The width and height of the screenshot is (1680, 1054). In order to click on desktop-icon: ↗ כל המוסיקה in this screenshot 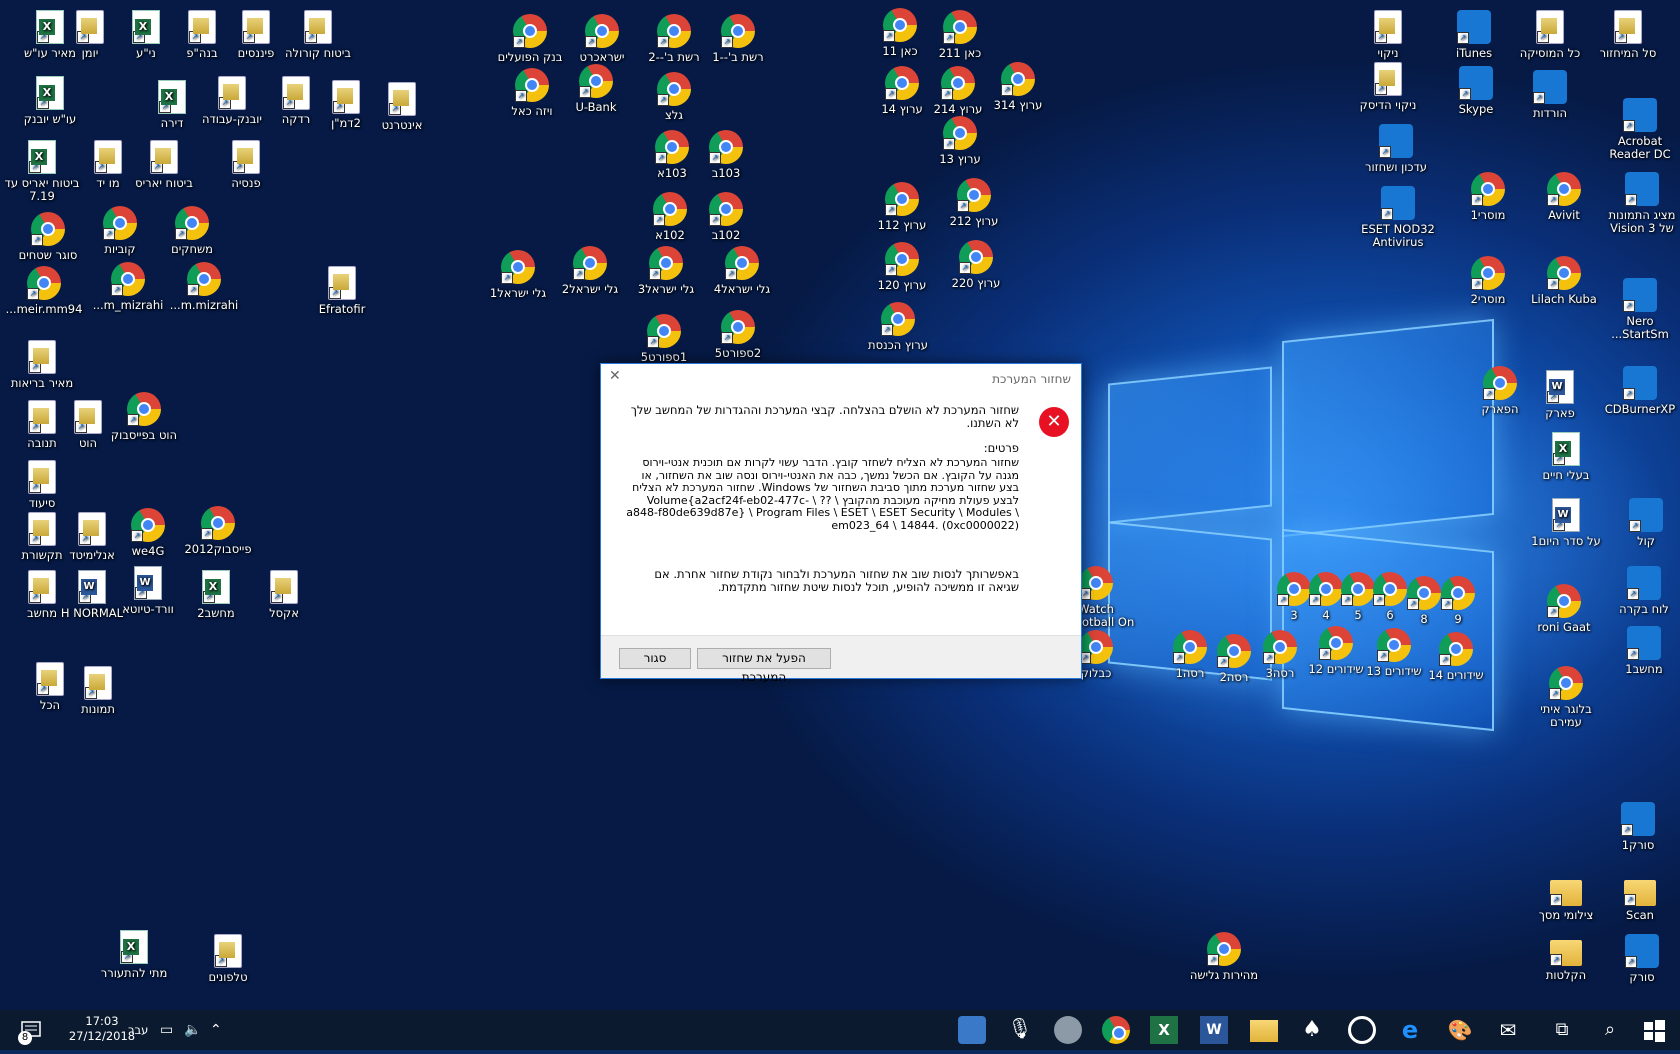, I will do `click(1550, 35)`.